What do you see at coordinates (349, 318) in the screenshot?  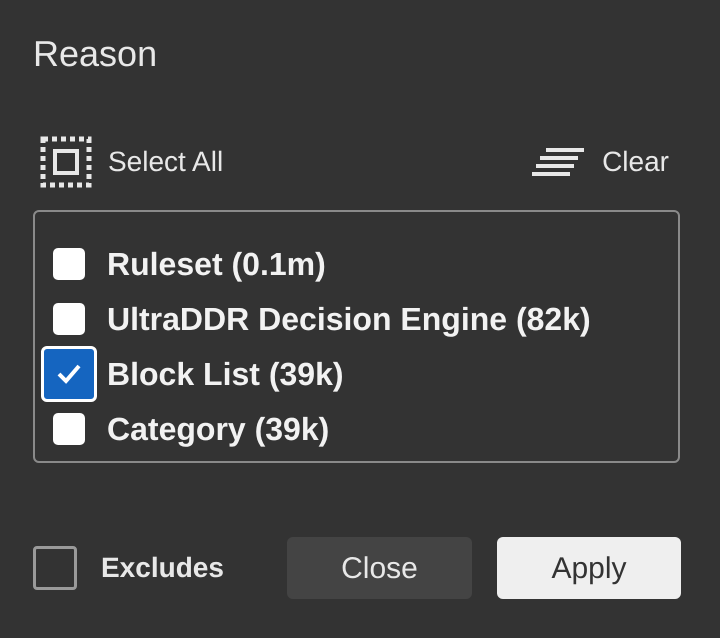 I see `option-label: UltraDDR Decision Engine (82k)` at bounding box center [349, 318].